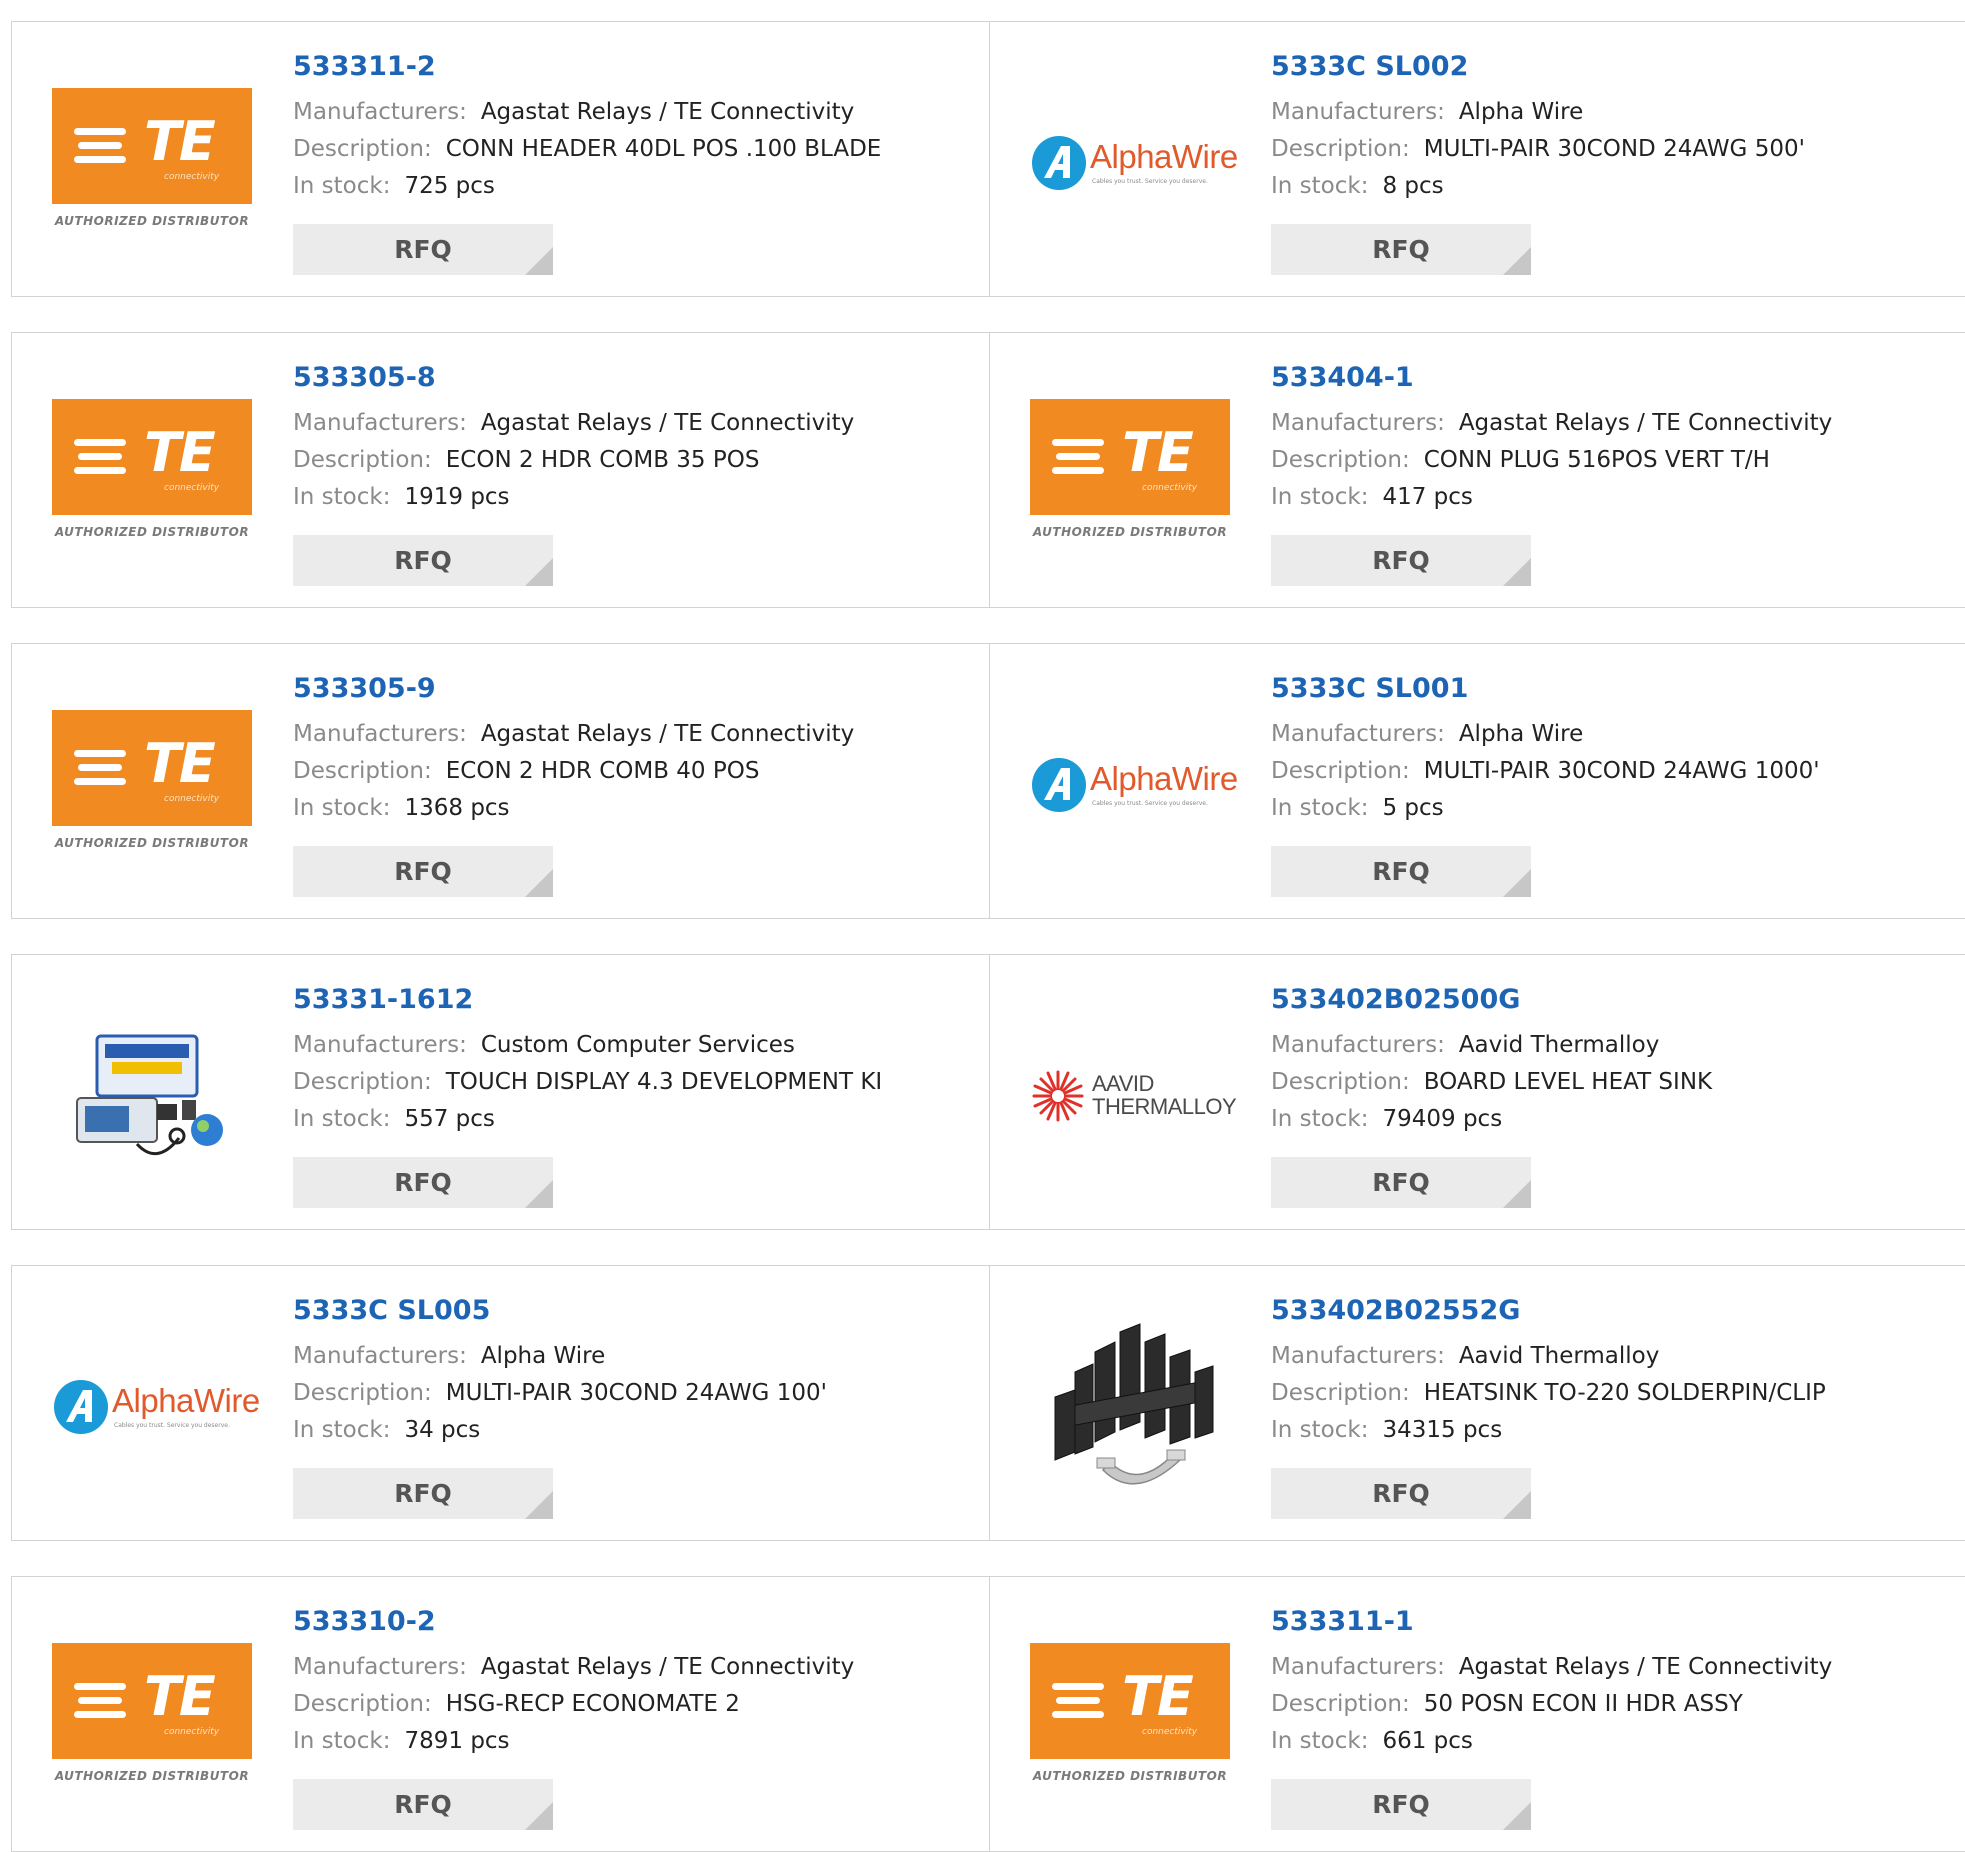  I want to click on part-number-link: 533305-8, so click(573, 378).